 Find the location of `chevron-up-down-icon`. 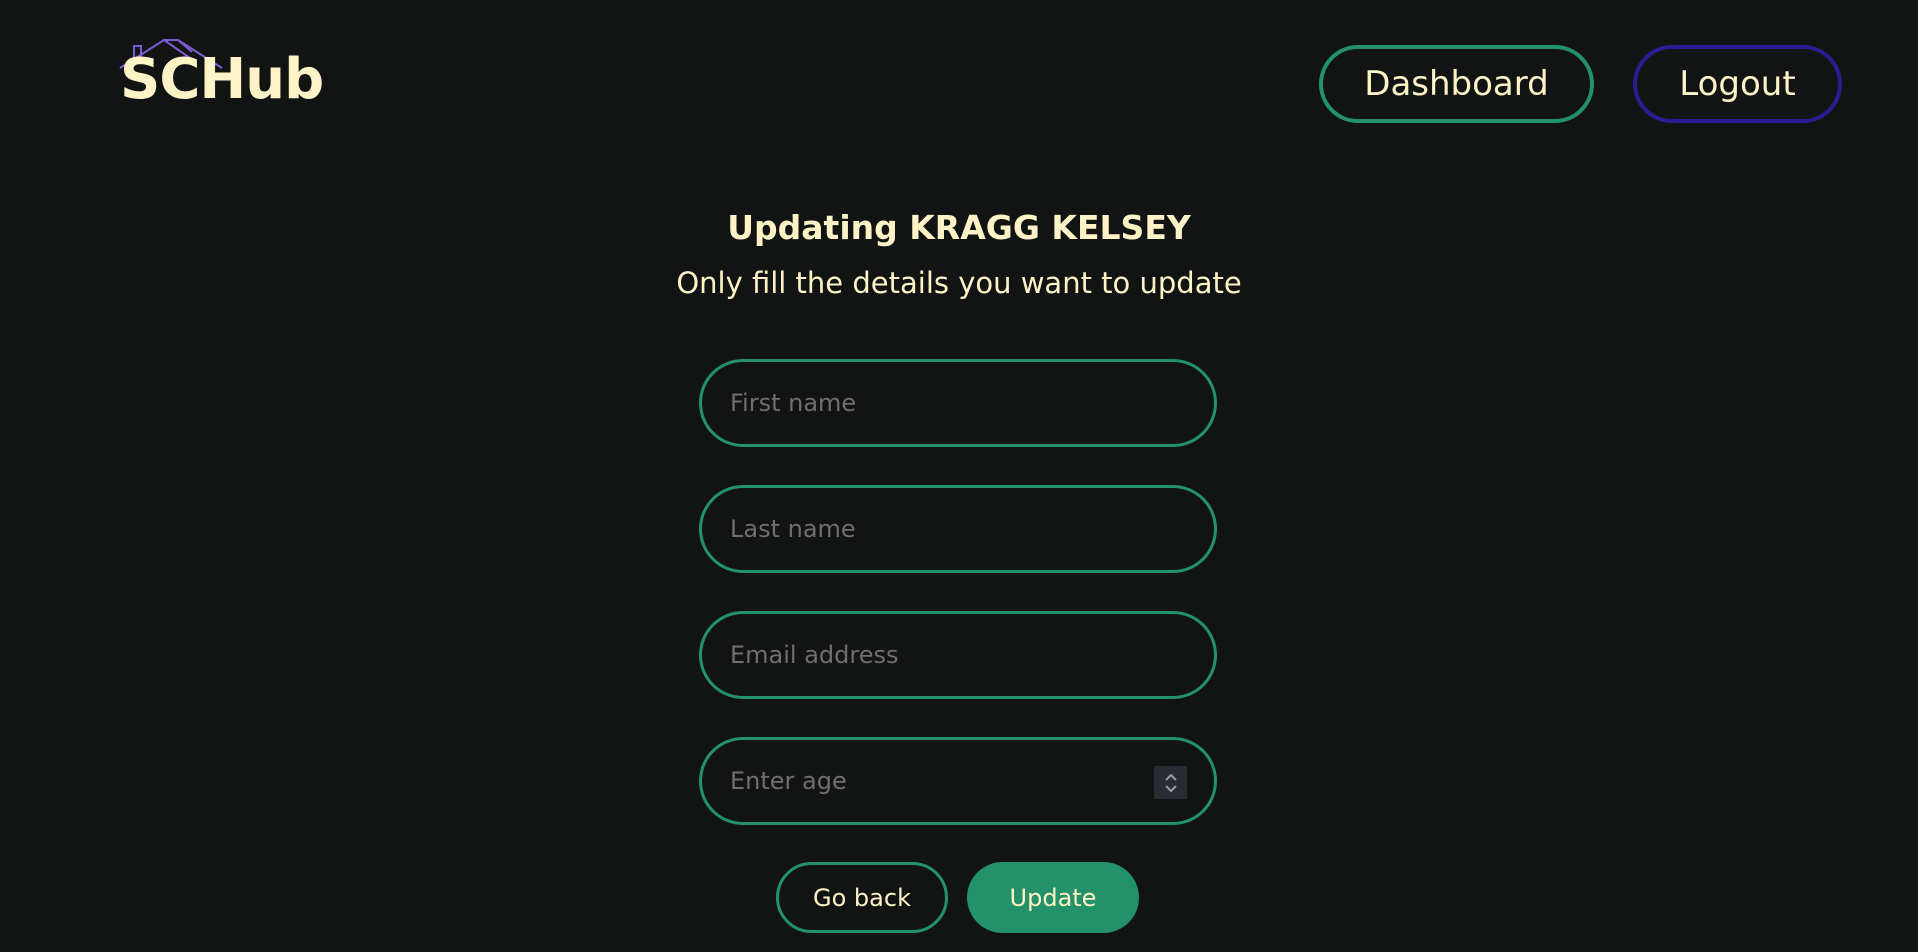

chevron-up-down-icon is located at coordinates (1170, 782).